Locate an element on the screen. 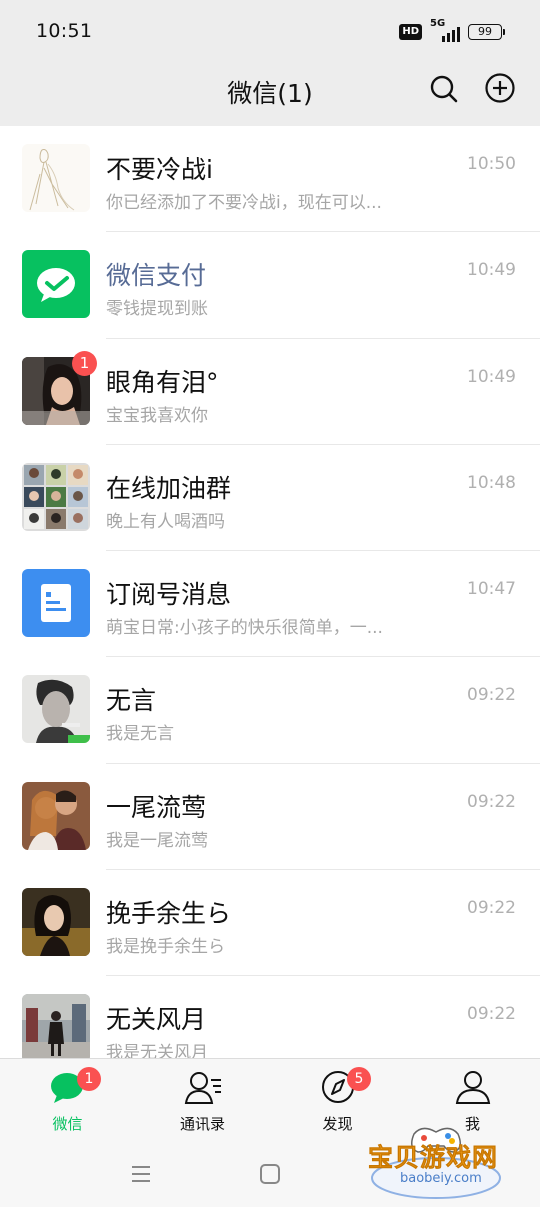 This screenshot has width=540, height=1207. chat-item: 1 眼角有泪° 宝宝我喜欢你 10:49 is located at coordinates (270, 391).